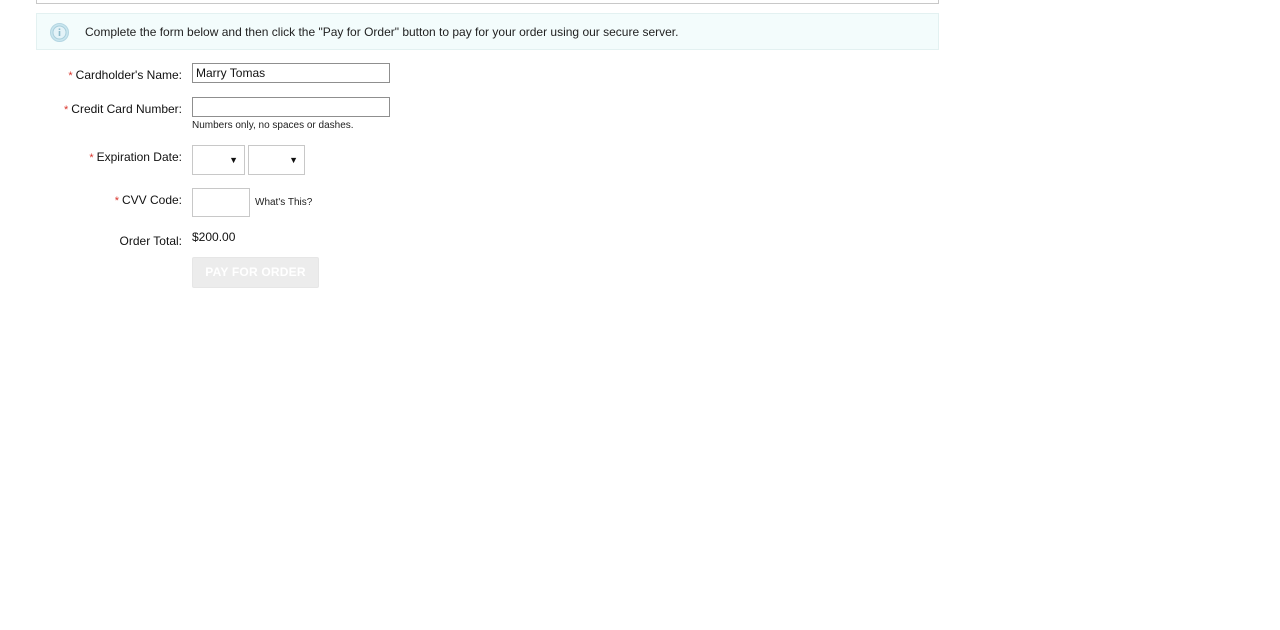  I want to click on cvv-code-input, so click(221, 202).